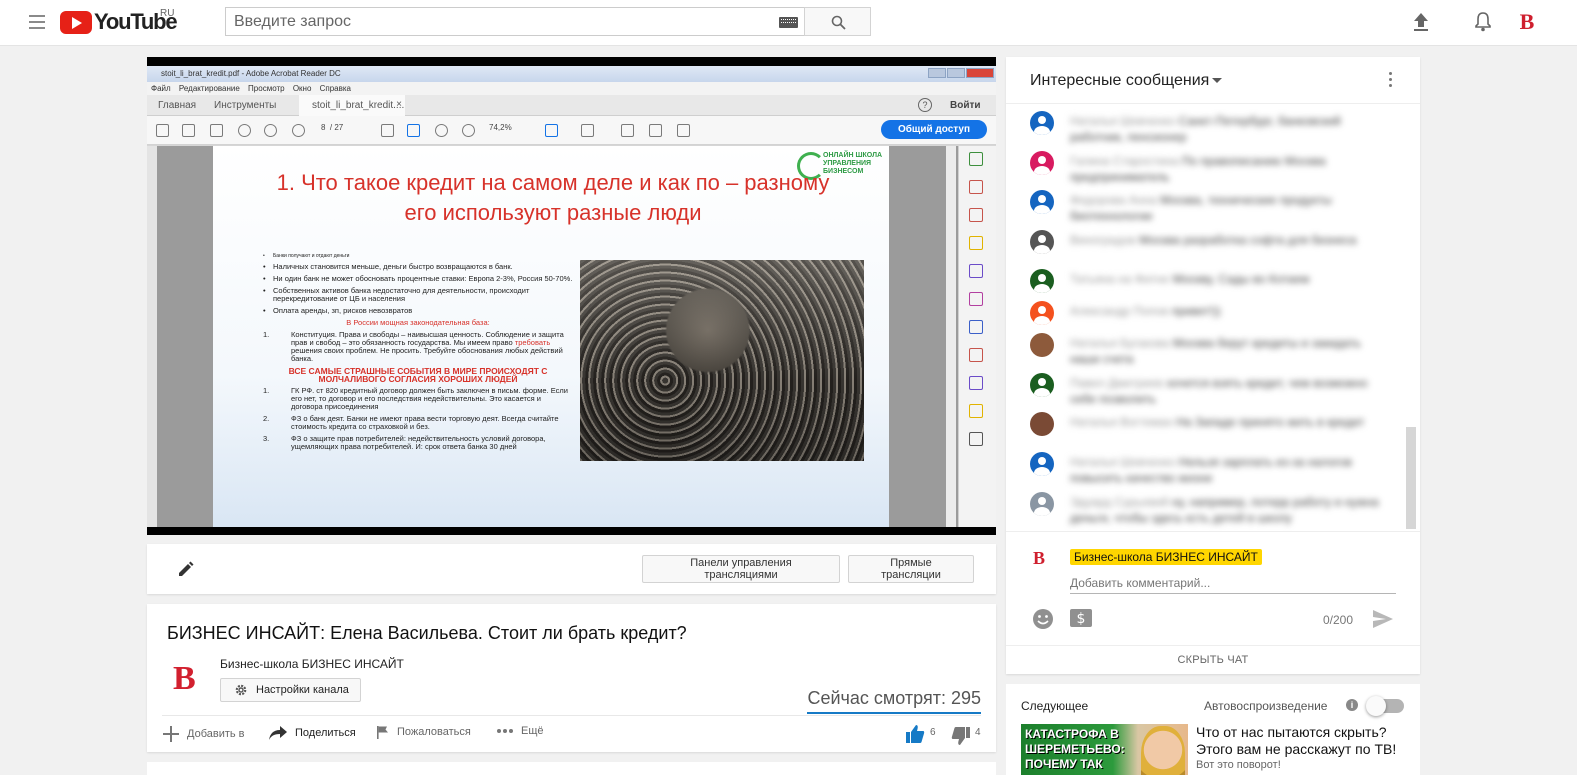 The height and width of the screenshot is (775, 1577). Describe the element at coordinates (976, 439) in the screenshot. I see `more-tools-icon` at that location.